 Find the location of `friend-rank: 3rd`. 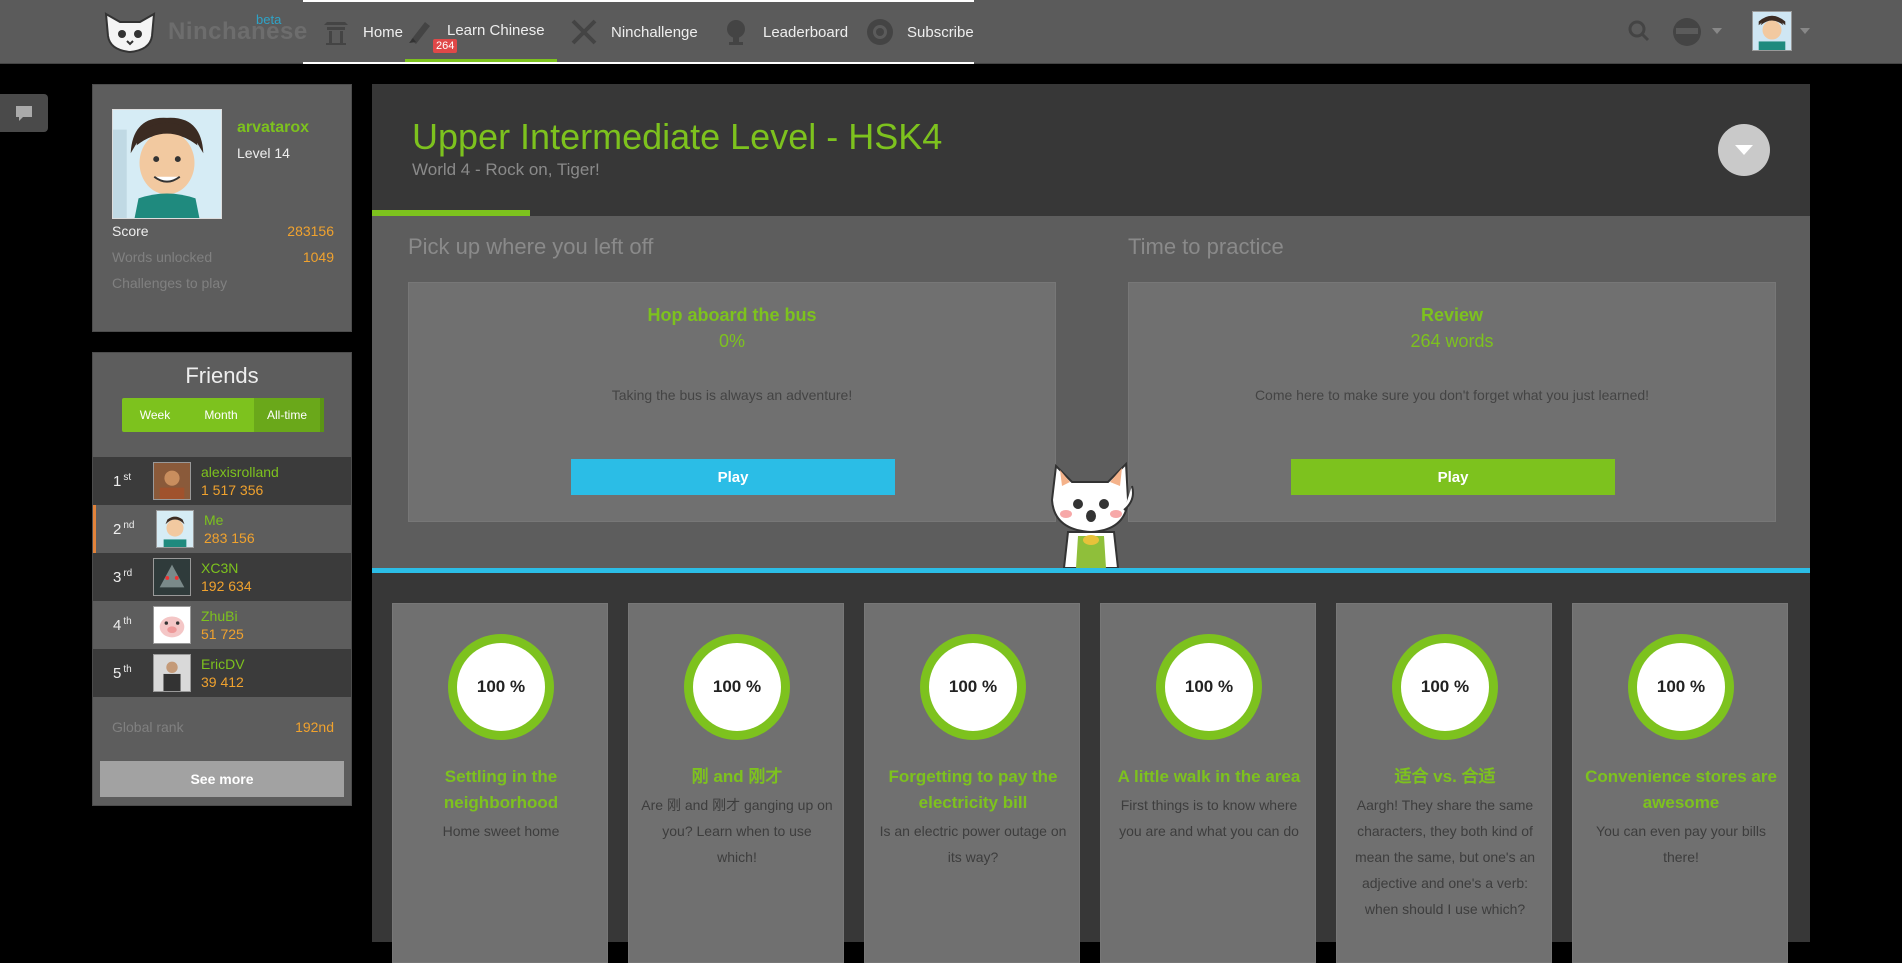

friend-rank: 3rd is located at coordinates (123, 577).